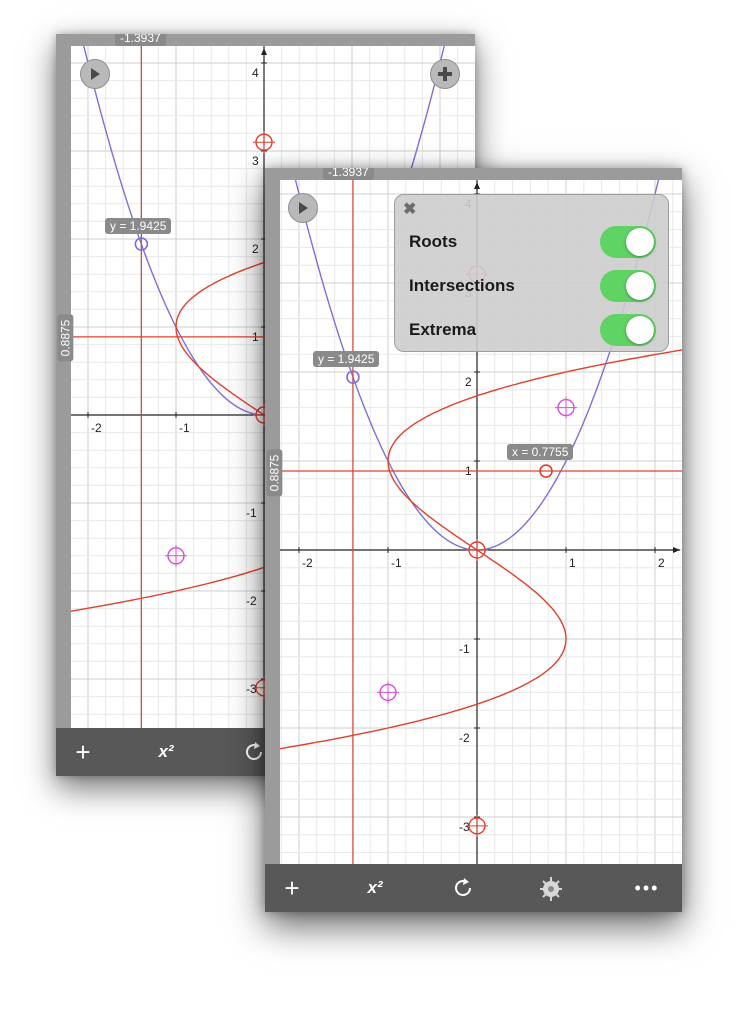 This screenshot has height=1020, width=746. I want to click on close-icon: ✖, so click(409, 209).